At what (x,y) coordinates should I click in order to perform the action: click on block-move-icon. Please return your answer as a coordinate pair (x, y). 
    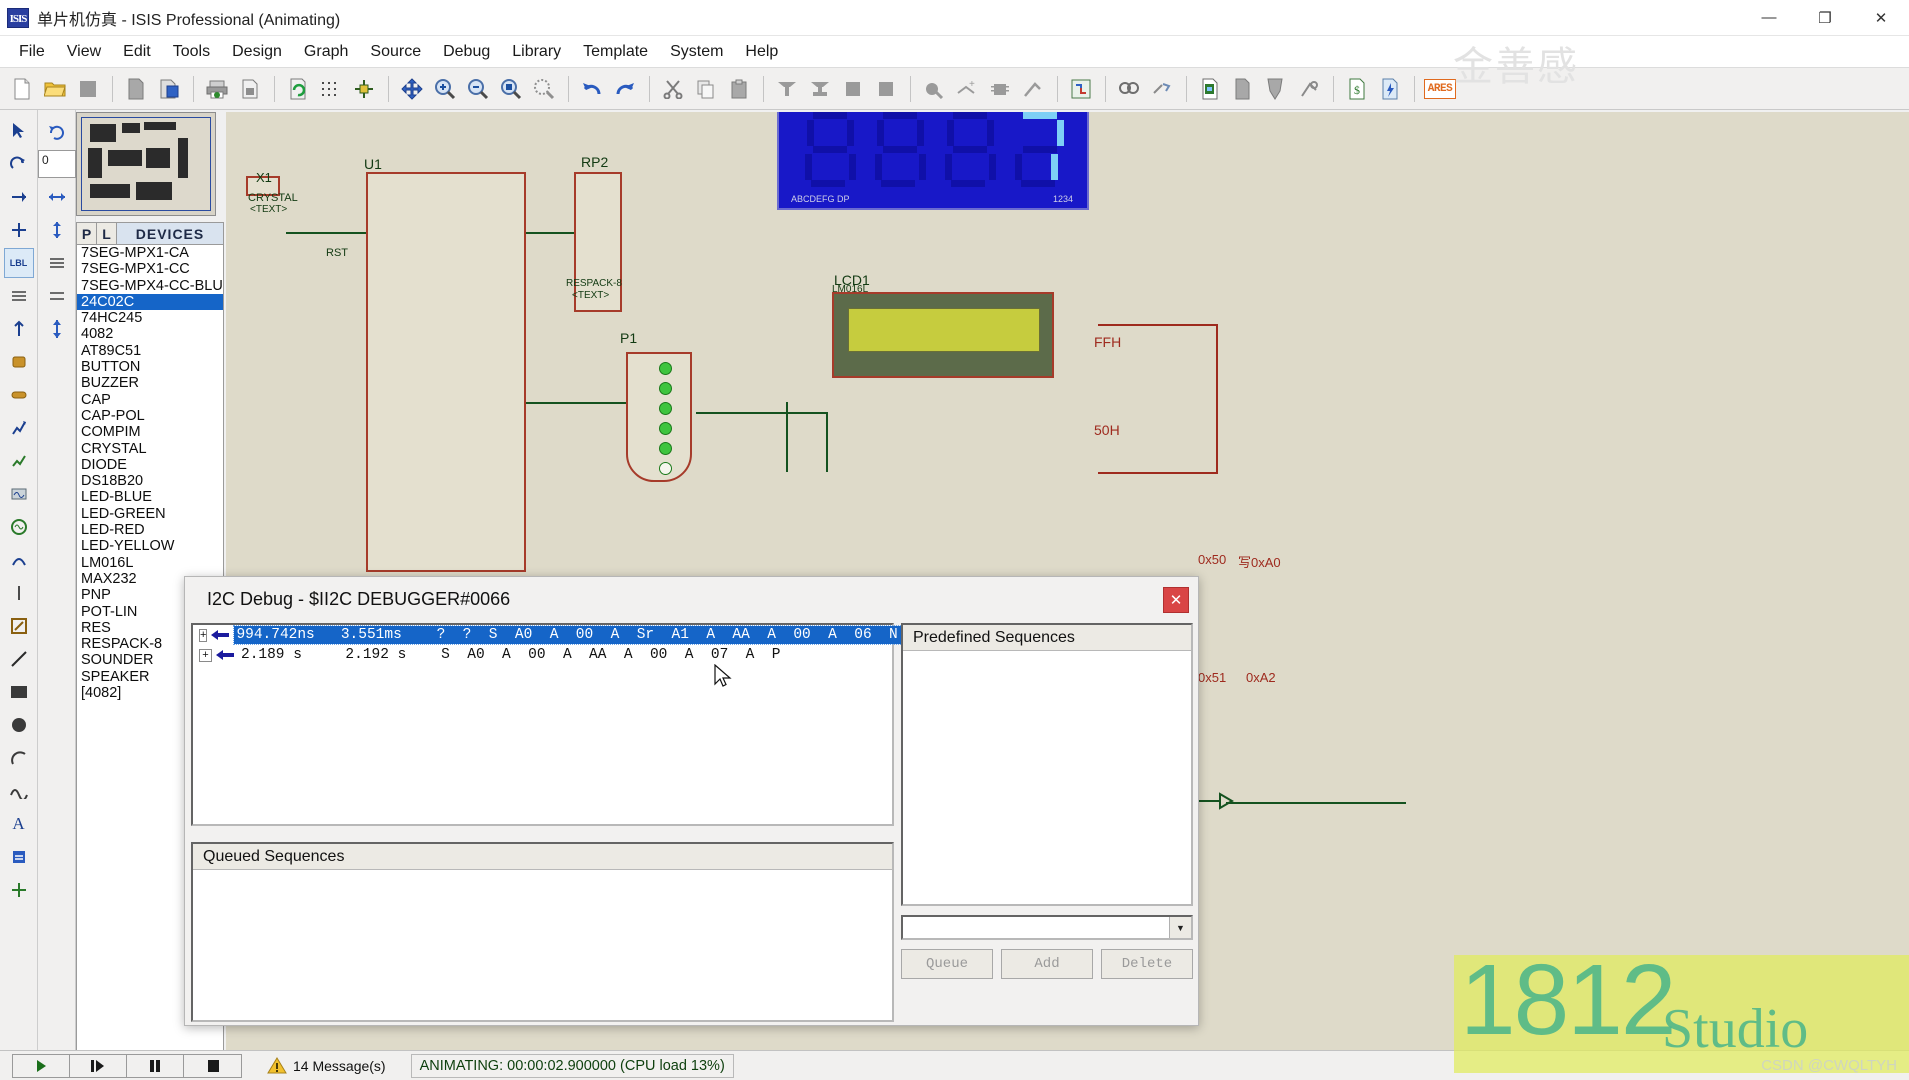
    Looking at the image, I should click on (820, 89).